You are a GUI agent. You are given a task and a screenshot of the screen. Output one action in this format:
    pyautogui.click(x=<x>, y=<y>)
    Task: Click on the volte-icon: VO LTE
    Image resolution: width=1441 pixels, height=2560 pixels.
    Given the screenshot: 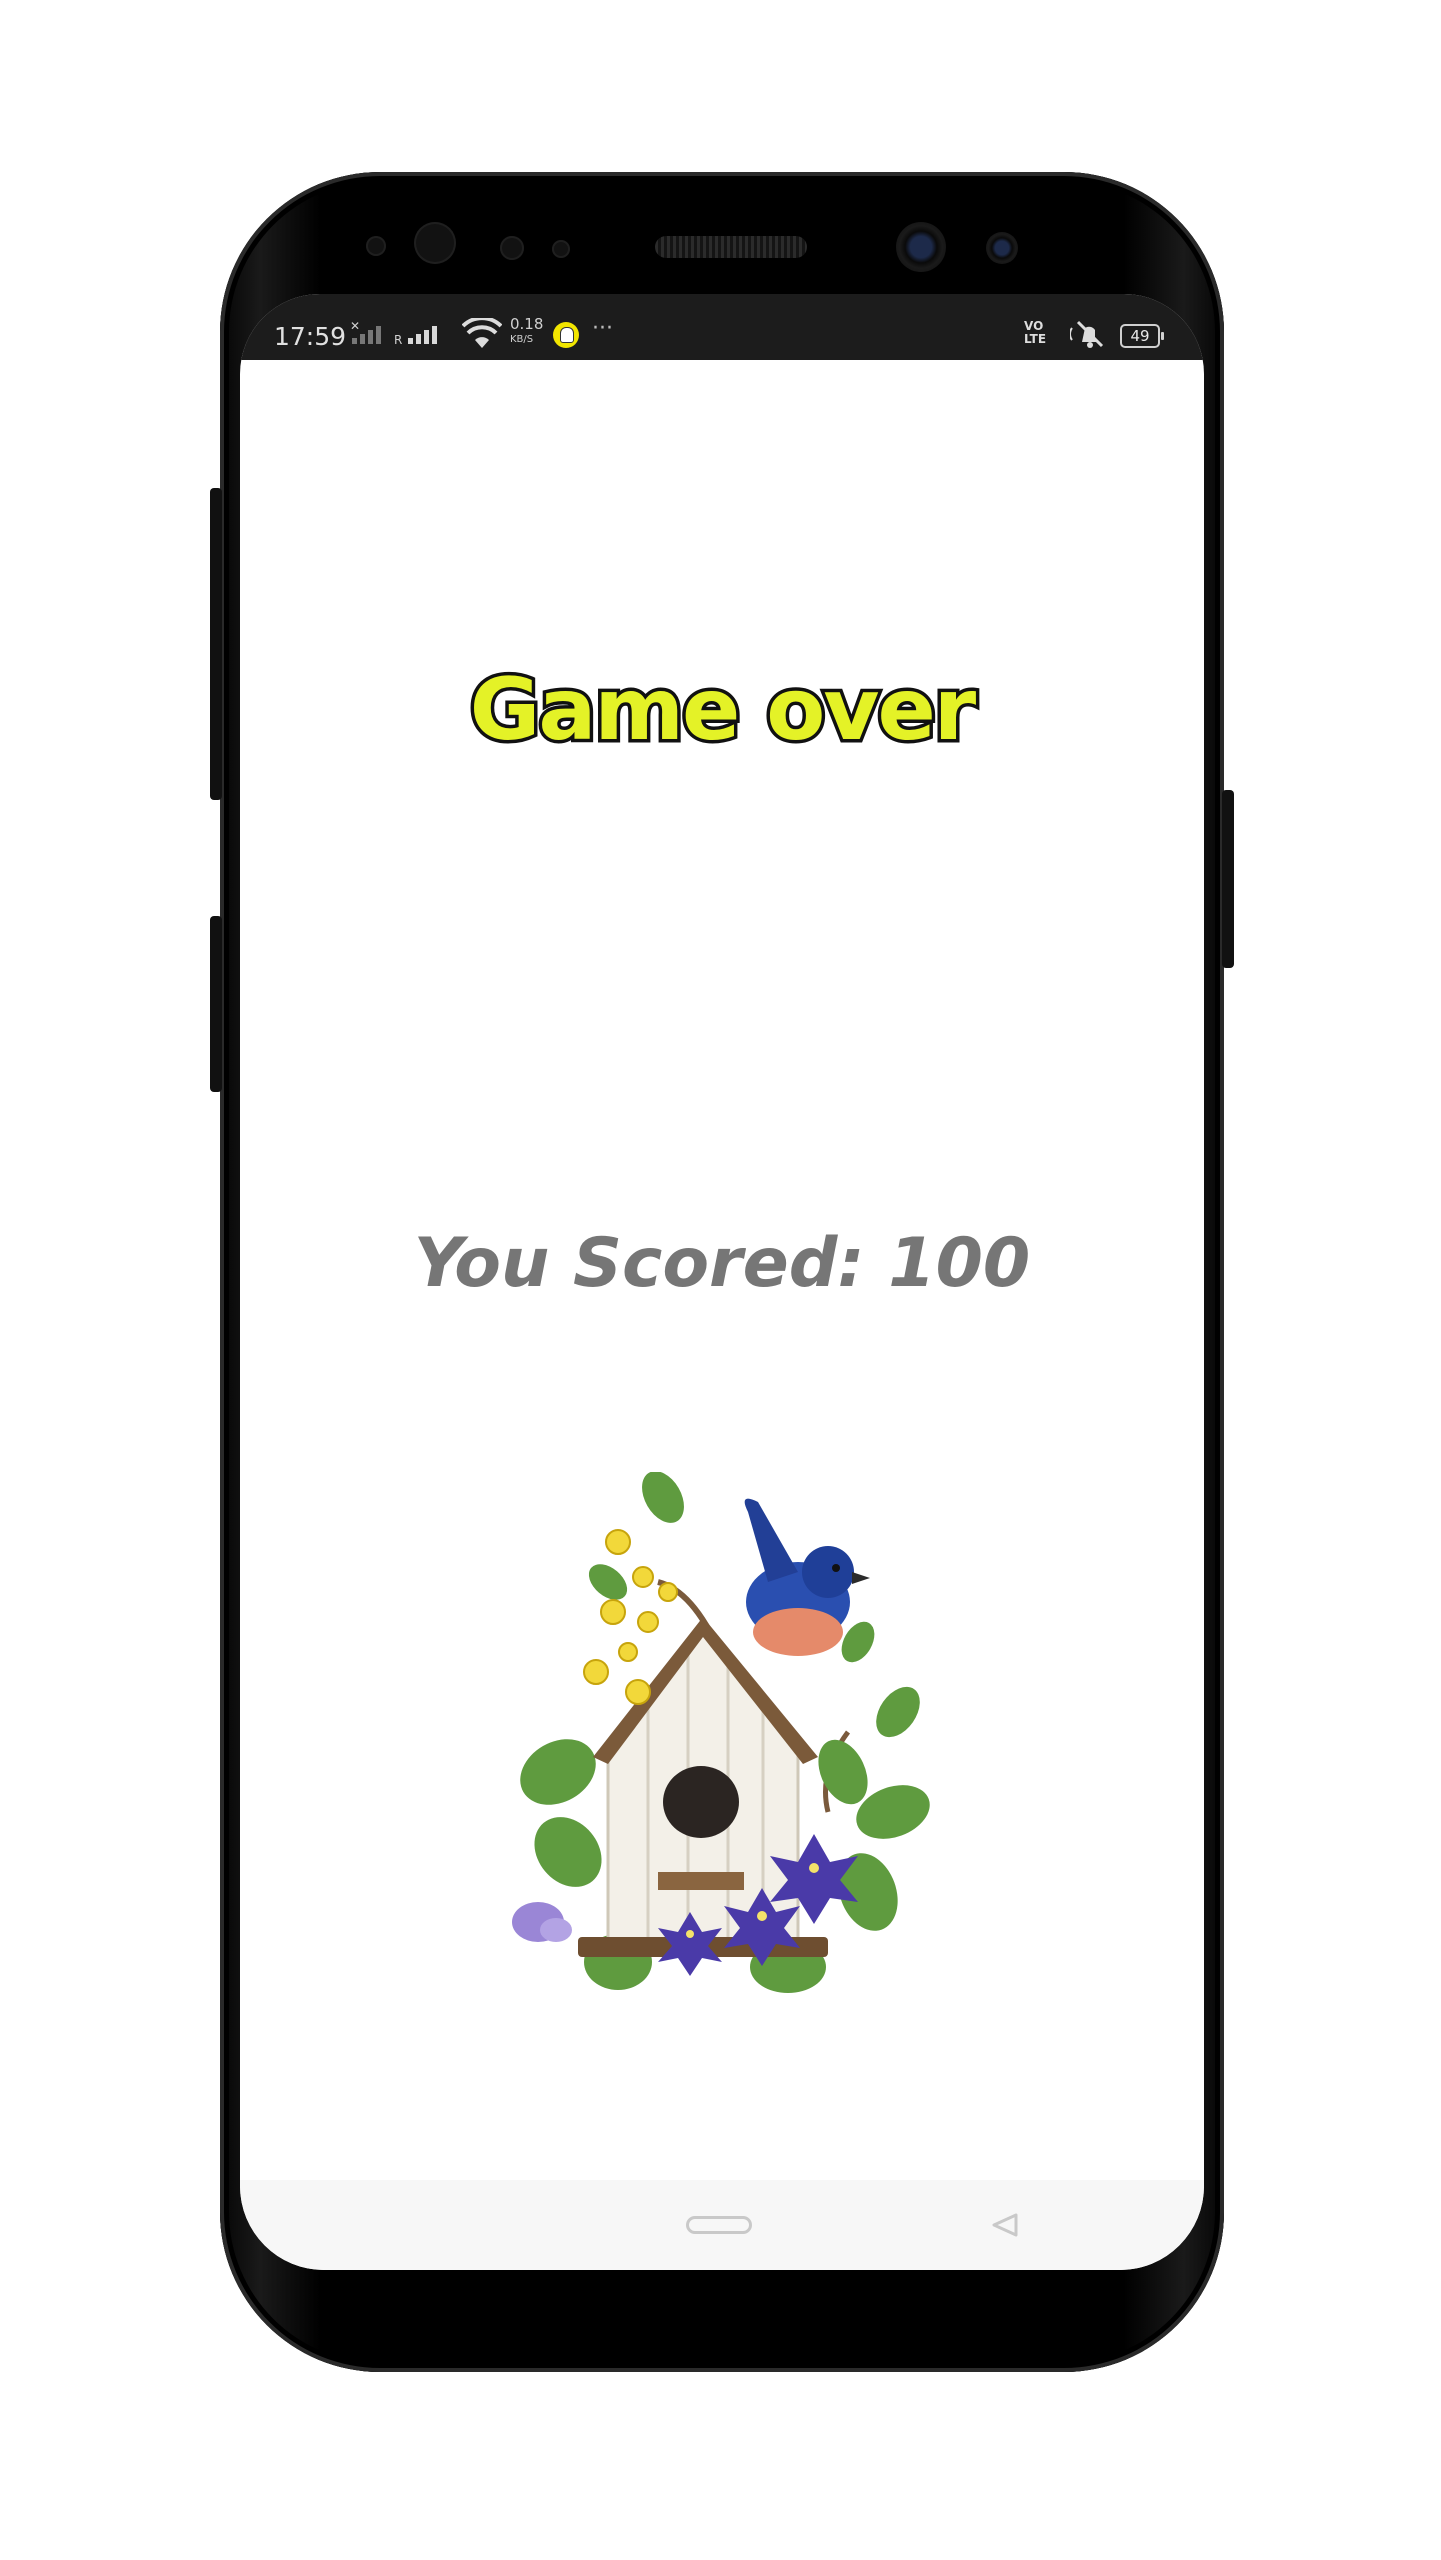 What is the action you would take?
    pyautogui.click(x=1035, y=332)
    